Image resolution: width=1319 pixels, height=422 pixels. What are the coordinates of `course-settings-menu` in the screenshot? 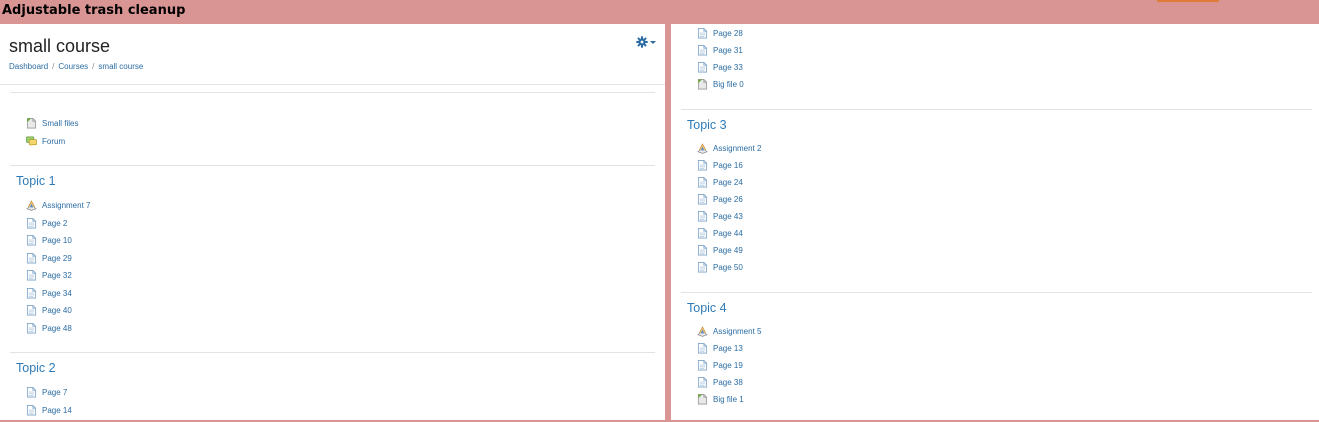 It's located at (646, 42).